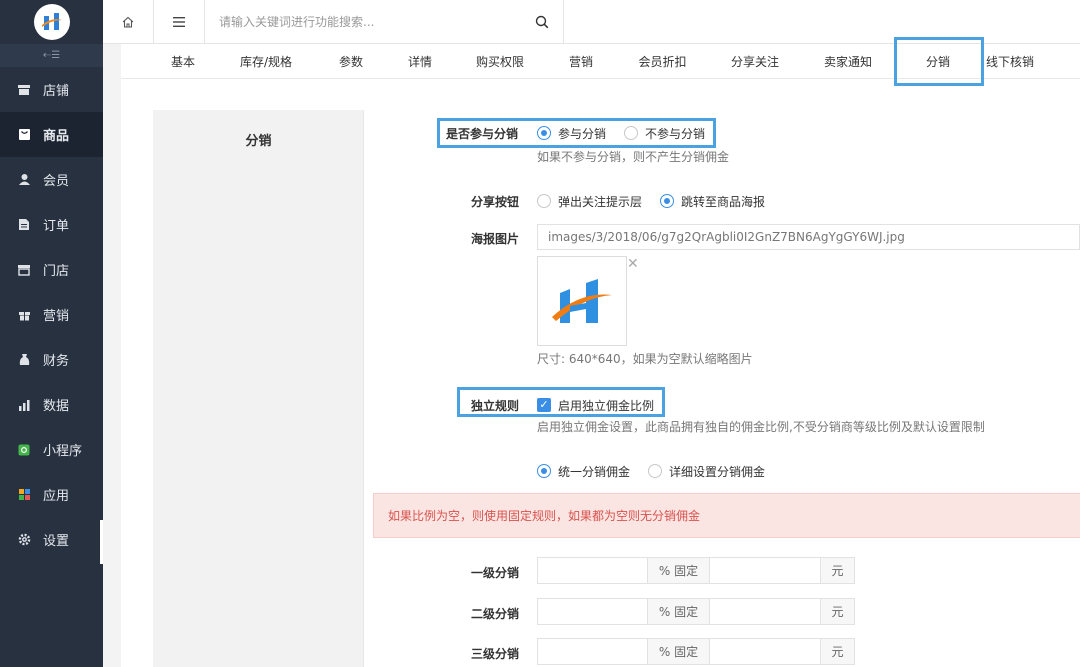 This screenshot has height=667, width=1080. What do you see at coordinates (544, 201) in the screenshot?
I see `share-popup-radio` at bounding box center [544, 201].